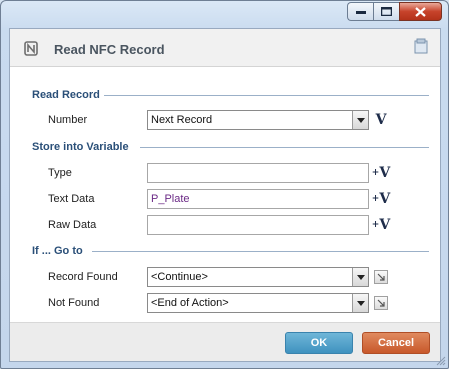 This screenshot has width=449, height=369. Describe the element at coordinates (60, 173) in the screenshot. I see `type-label: Type` at that location.